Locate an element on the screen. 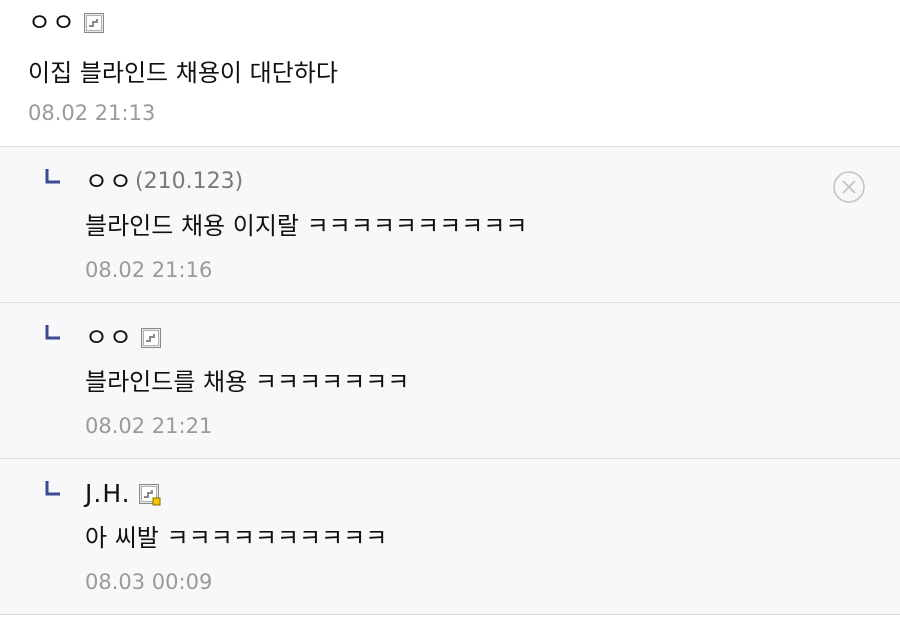  reply-date: 08.02 21:16 is located at coordinates (149, 270).